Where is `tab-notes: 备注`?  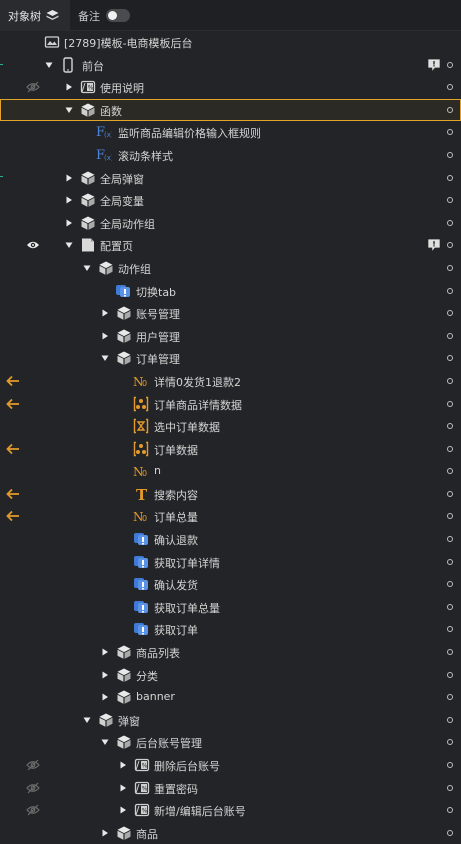
tab-notes: 备注 is located at coordinates (104, 15).